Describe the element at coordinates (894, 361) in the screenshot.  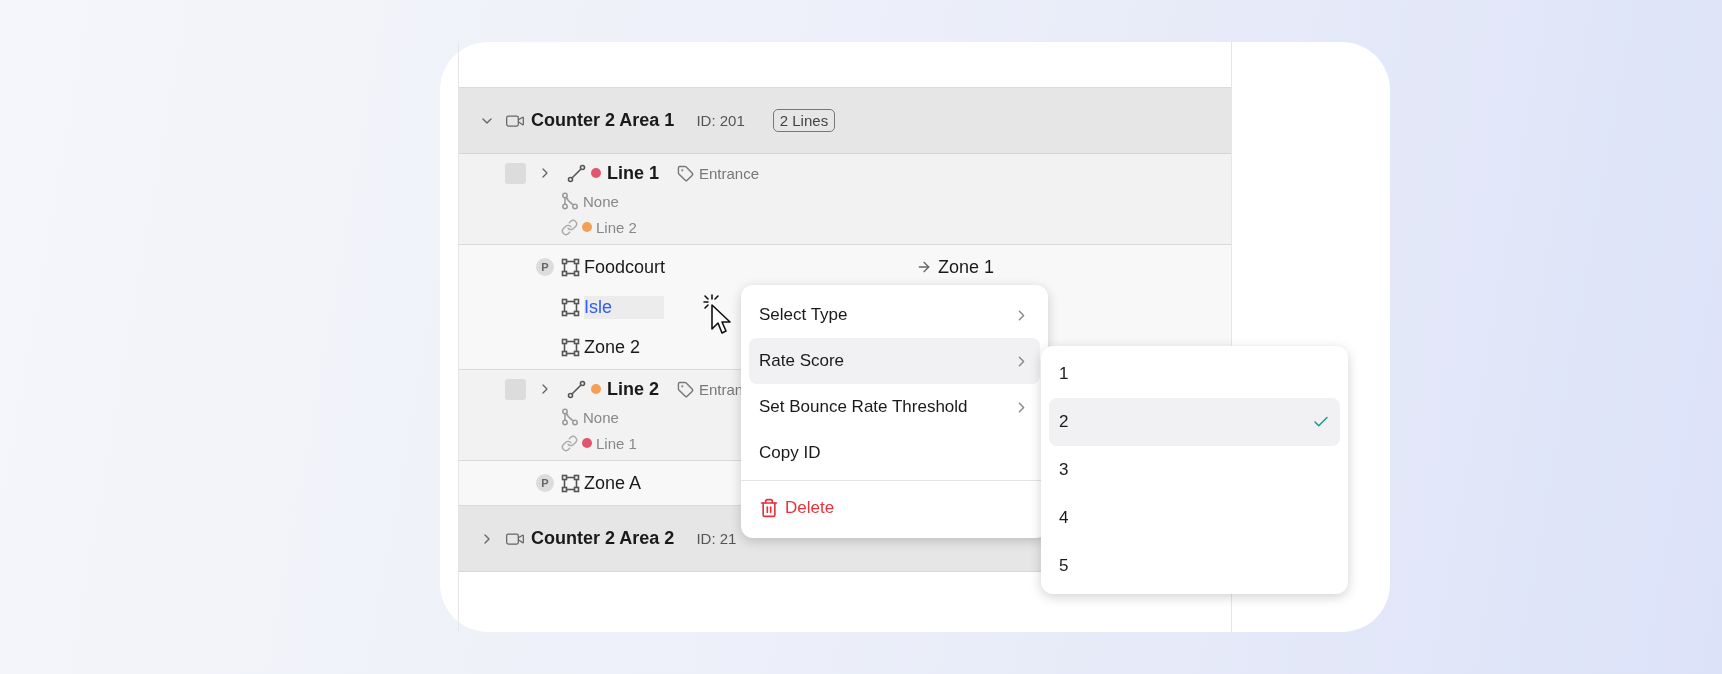
I see `menu-item: Rate Score` at that location.